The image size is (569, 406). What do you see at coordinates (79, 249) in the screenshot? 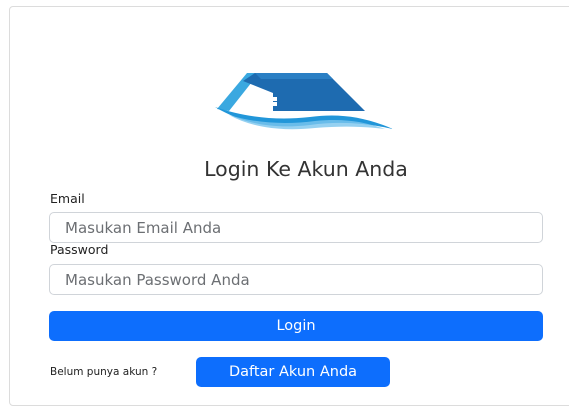
I see `password-label: Password` at bounding box center [79, 249].